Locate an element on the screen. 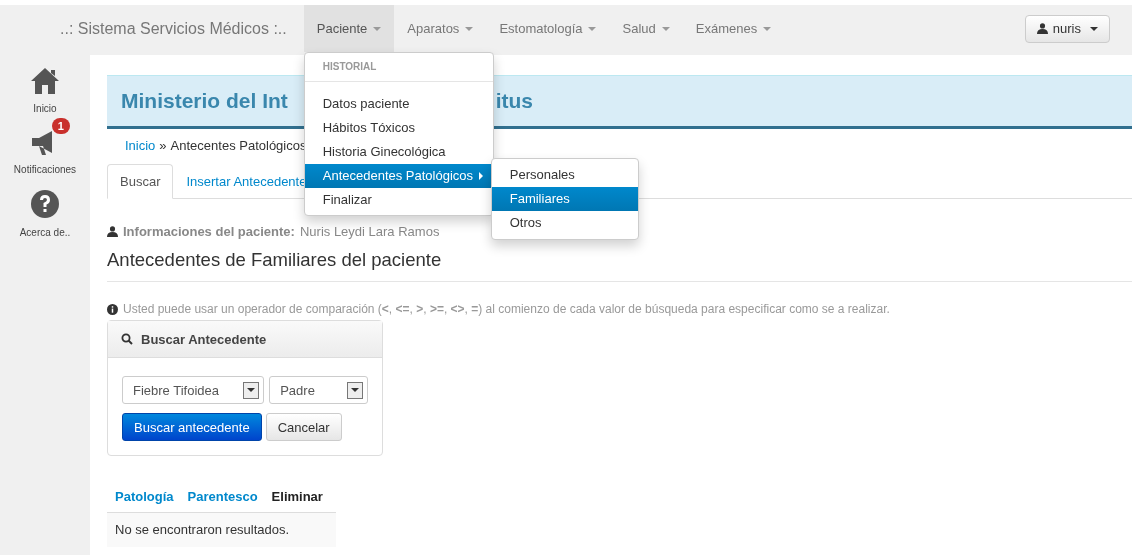 This screenshot has height=555, width=1132. nav-menu: Aparatos is located at coordinates (440, 28).